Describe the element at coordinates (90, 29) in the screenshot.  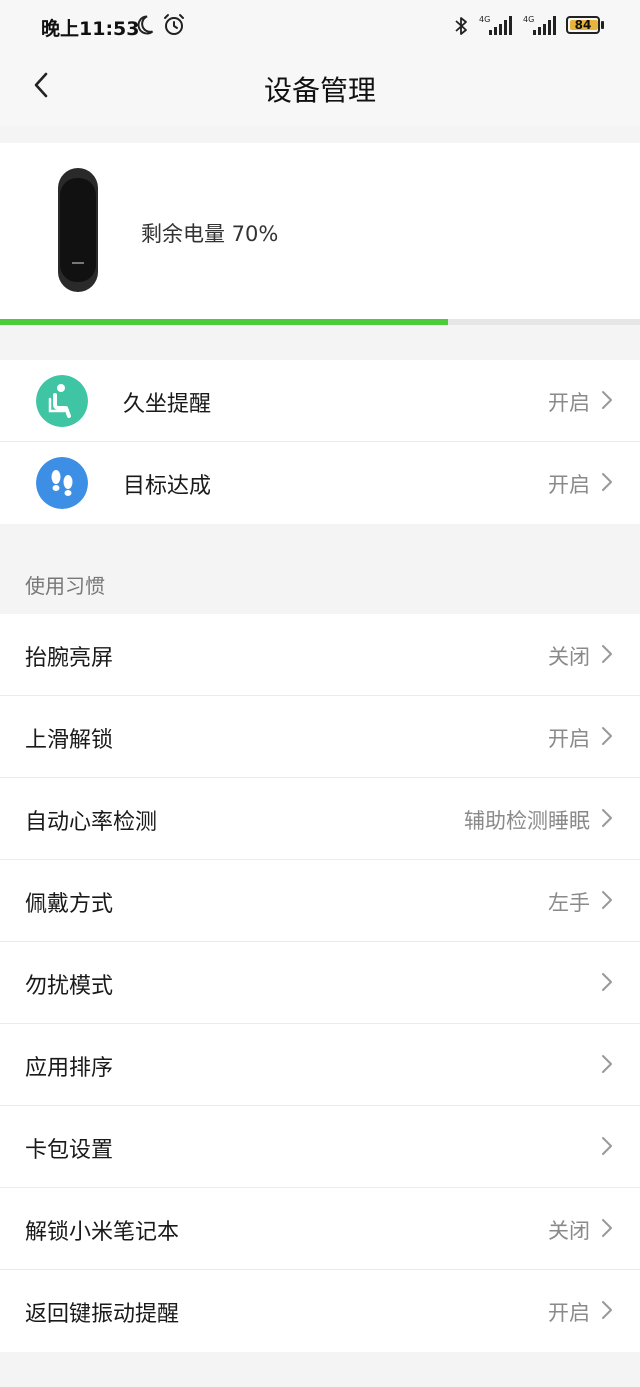
I see `status-time: 晚上11:53` at that location.